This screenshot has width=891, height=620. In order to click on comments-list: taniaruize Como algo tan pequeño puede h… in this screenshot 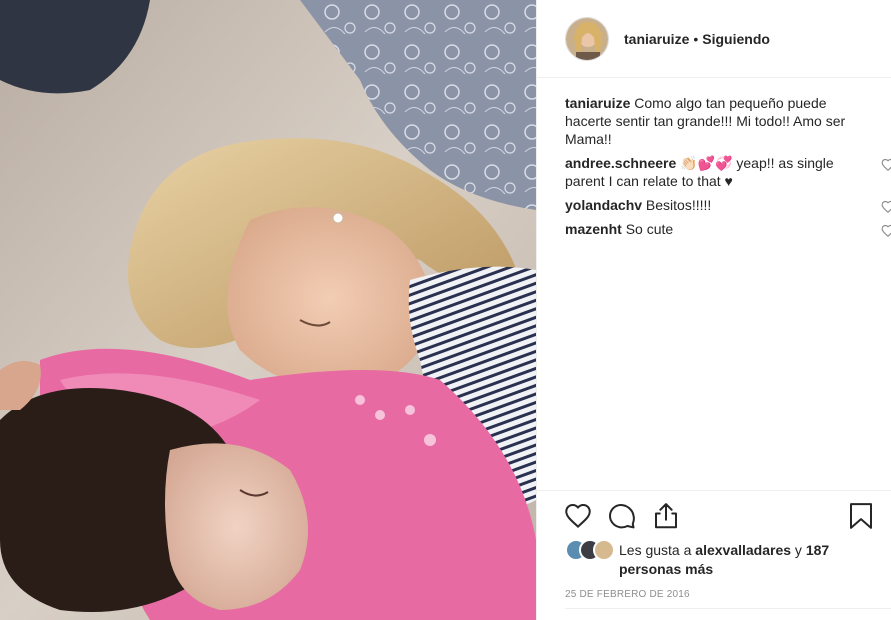, I will do `click(728, 169)`.